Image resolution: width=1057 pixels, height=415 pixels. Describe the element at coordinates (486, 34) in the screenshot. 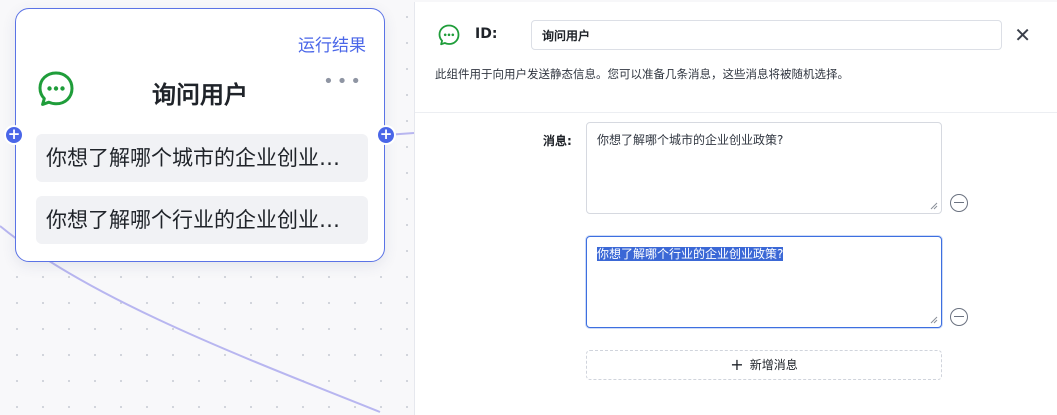

I see `id-label: ID:` at that location.